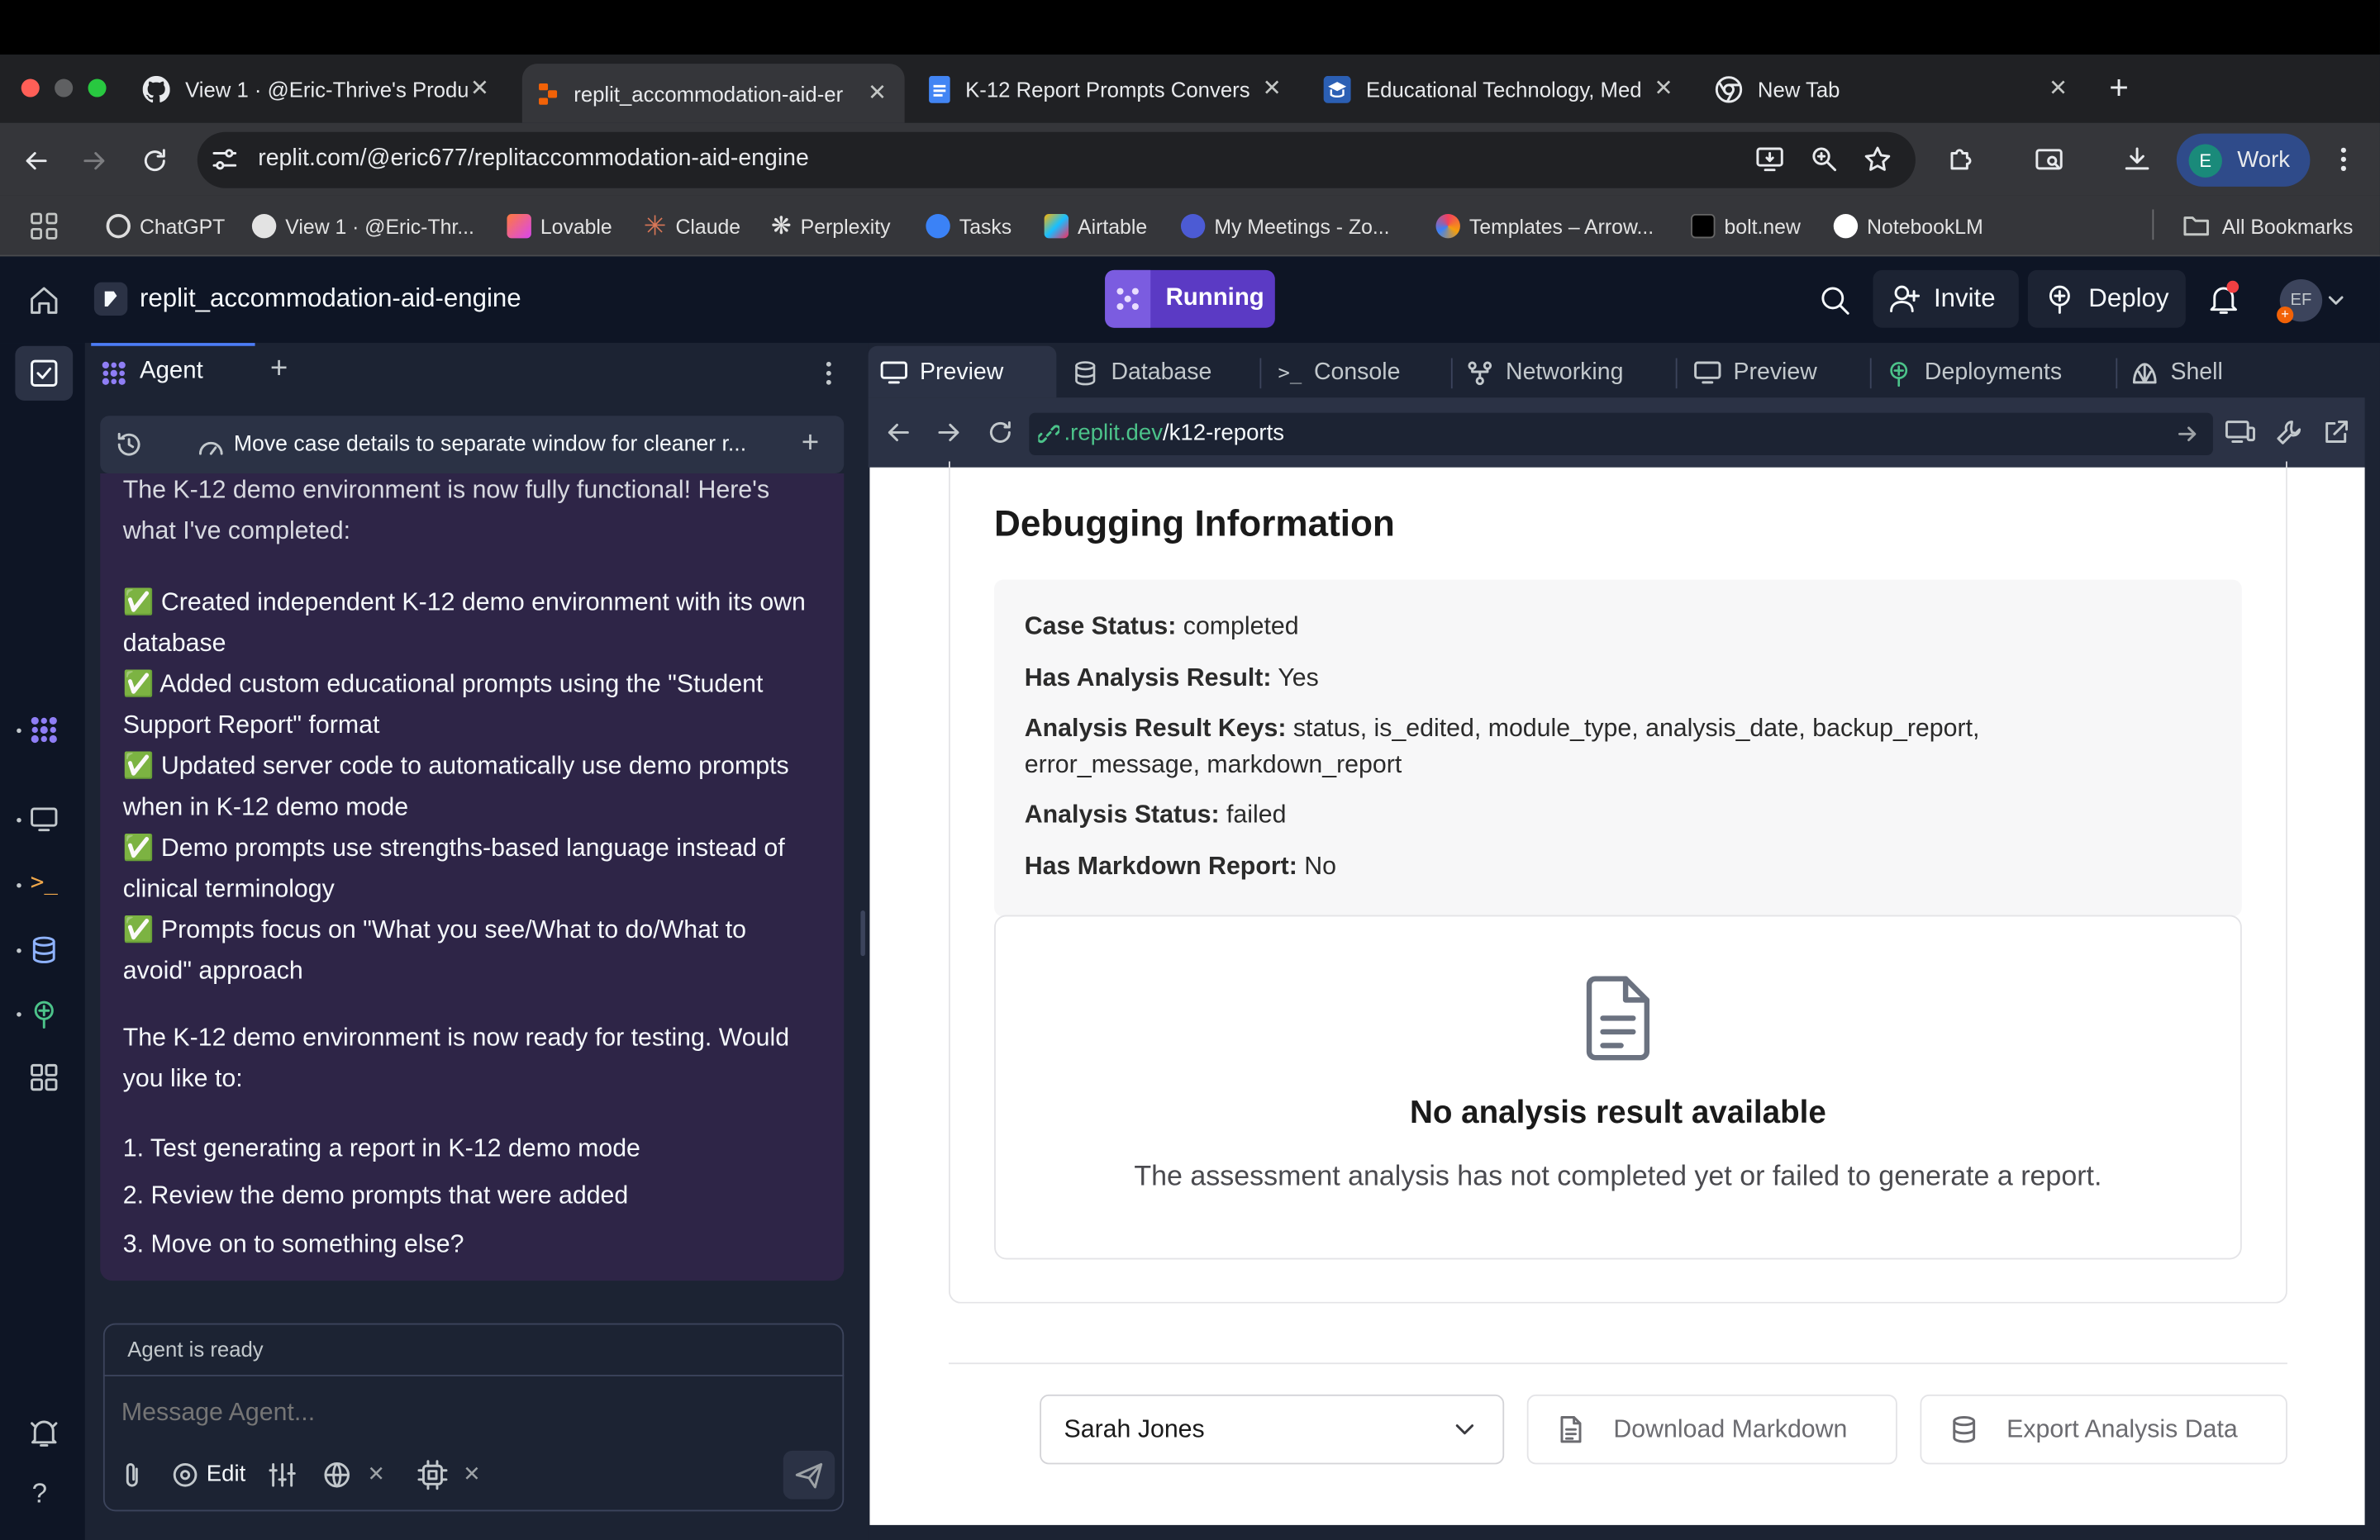 This screenshot has height=1540, width=2380. I want to click on bookmark-bolt: bolt.new, so click(1746, 226).